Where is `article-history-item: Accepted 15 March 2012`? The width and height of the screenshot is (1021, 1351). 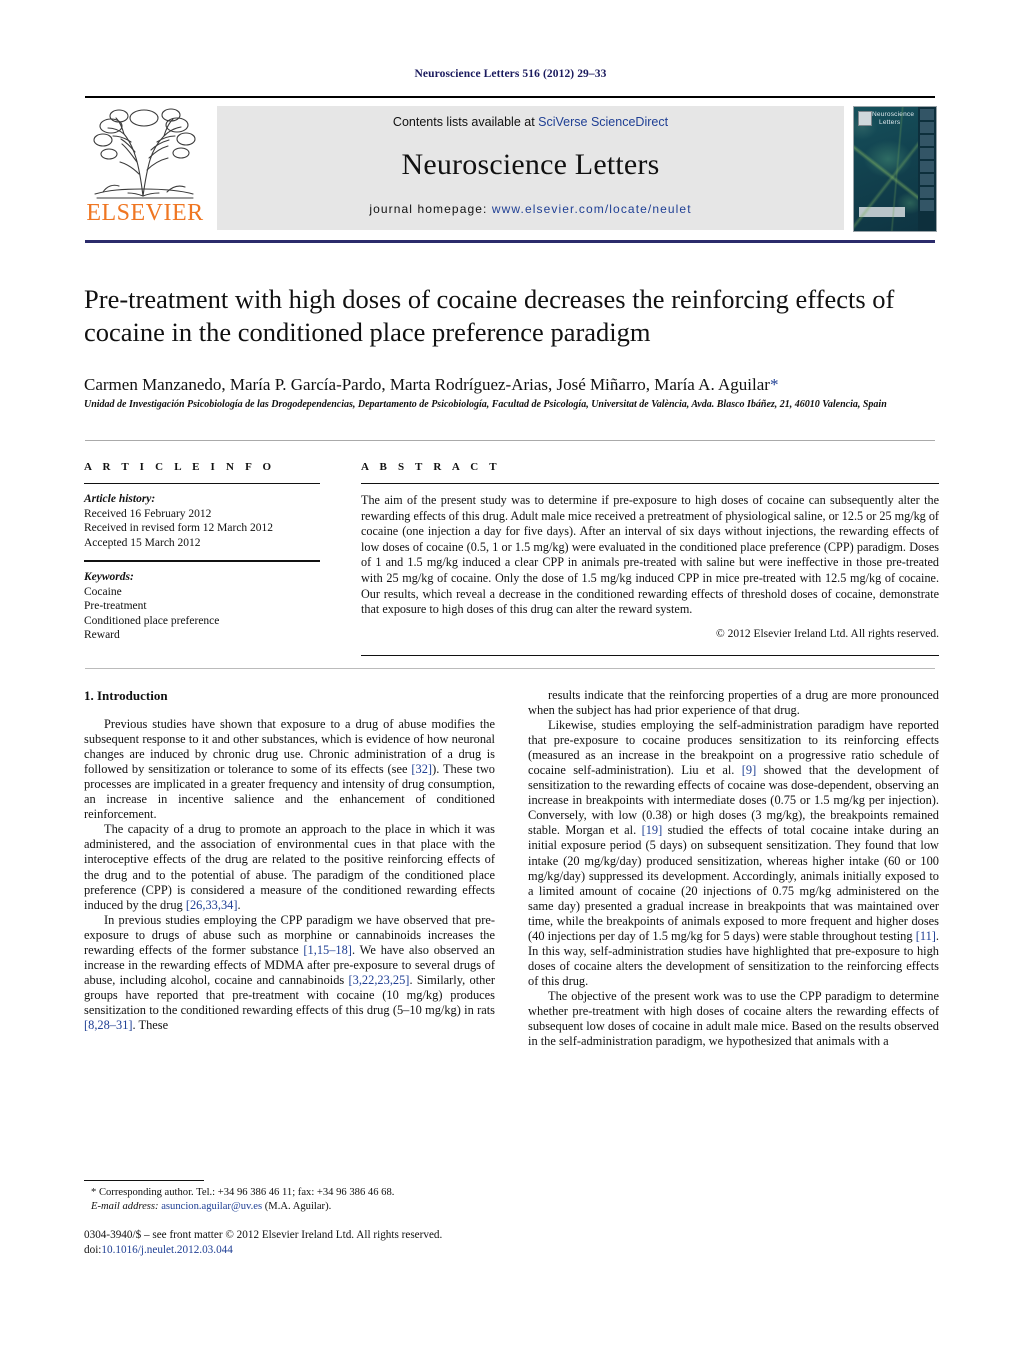
article-history-item: Accepted 15 March 2012 is located at coordinates (142, 542).